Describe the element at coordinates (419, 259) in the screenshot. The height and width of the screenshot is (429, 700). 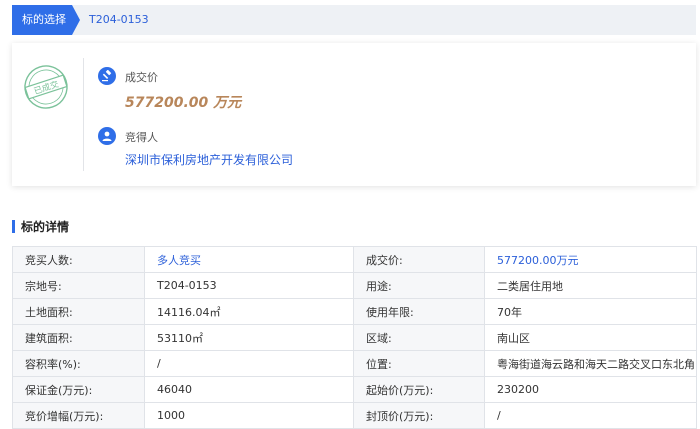
I see `label-cell: 成交价:` at that location.